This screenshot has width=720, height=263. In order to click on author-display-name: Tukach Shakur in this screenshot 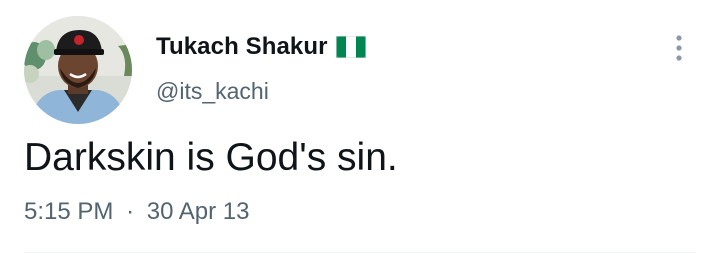, I will do `click(242, 47)`.